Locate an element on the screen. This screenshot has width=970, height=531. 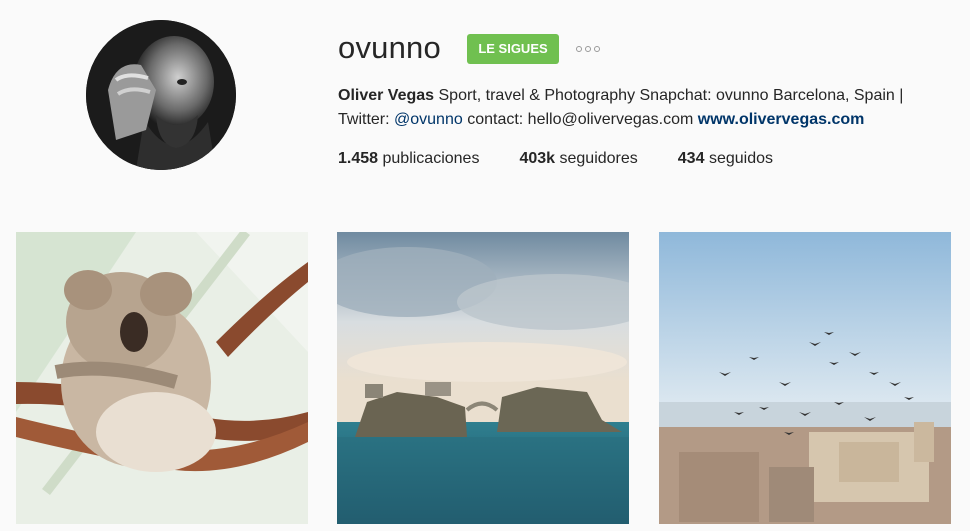
twitter-mention-link: @ovunno is located at coordinates (428, 119).